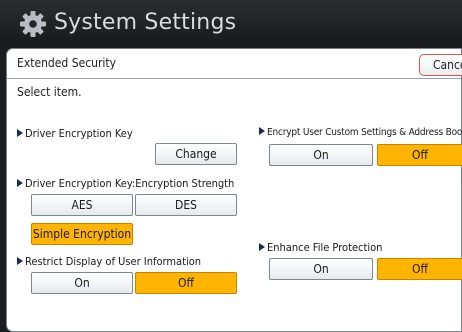  I want to click on restrict-display-label: Restrict Display of User Information, so click(109, 261).